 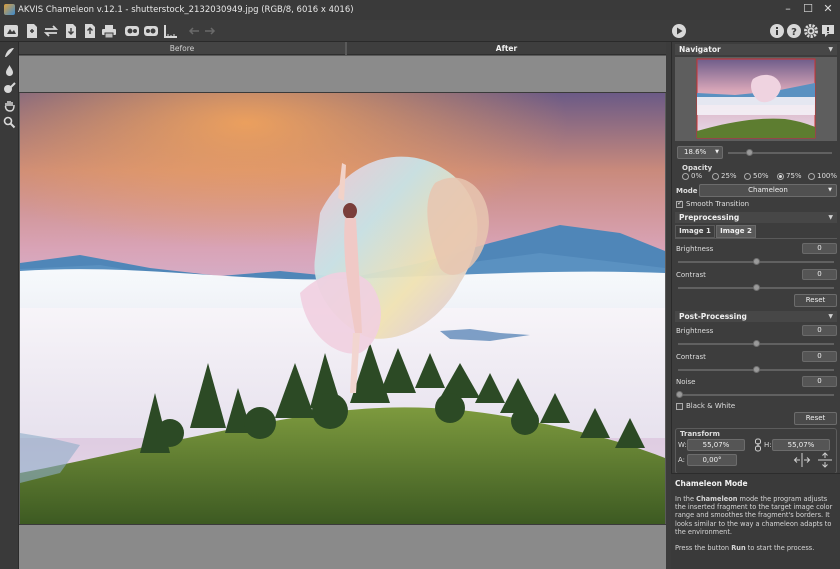 I want to click on height-input: 55,07%, so click(x=801, y=445).